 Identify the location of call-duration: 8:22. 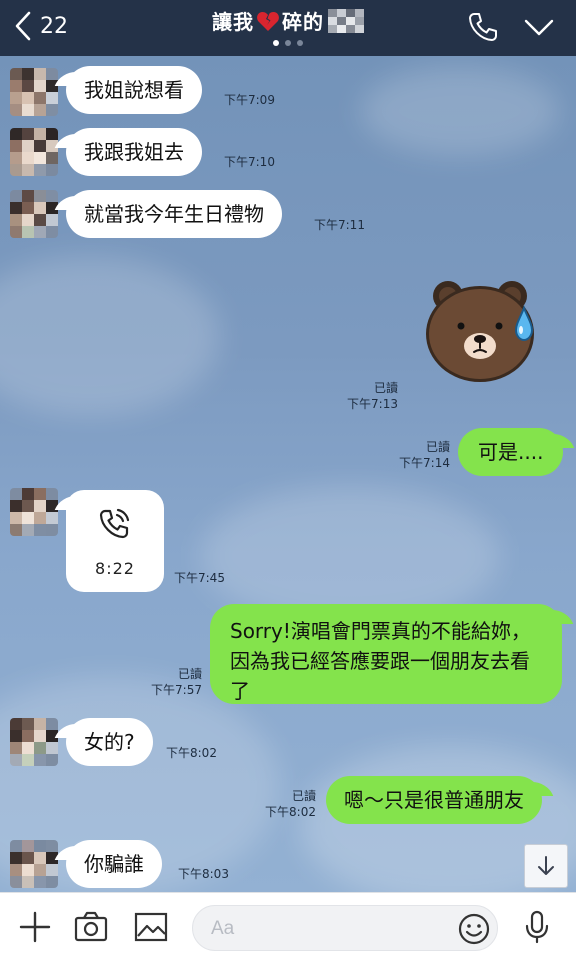
(115, 568).